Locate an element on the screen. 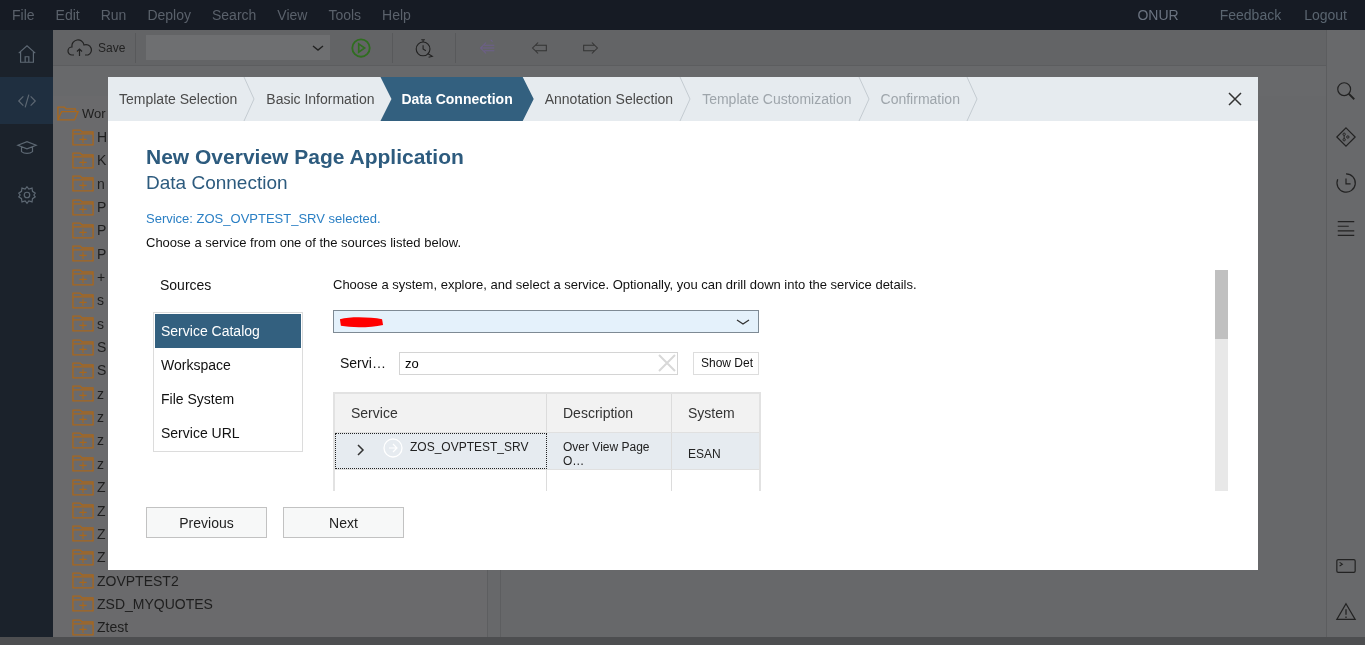 This screenshot has width=1365, height=645. menu-item: Run is located at coordinates (113, 15).